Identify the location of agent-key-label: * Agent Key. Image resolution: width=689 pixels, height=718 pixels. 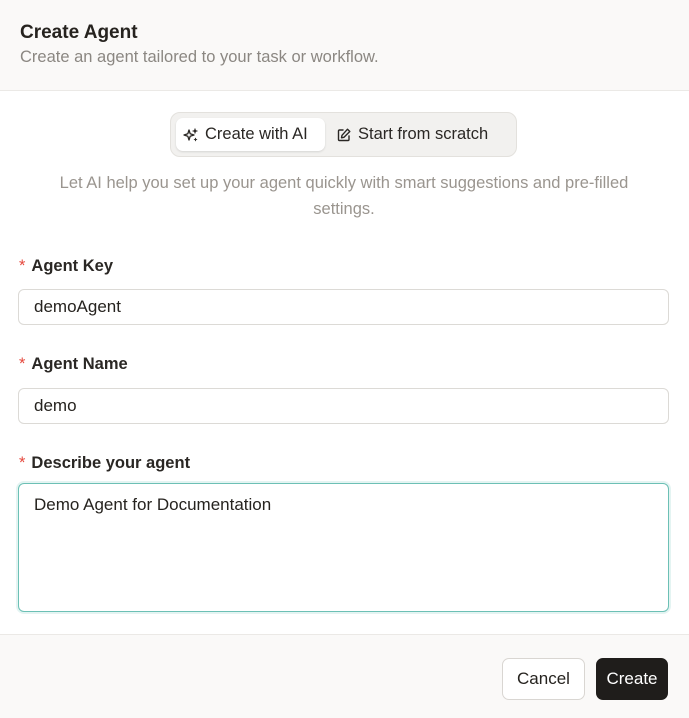
(66, 266).